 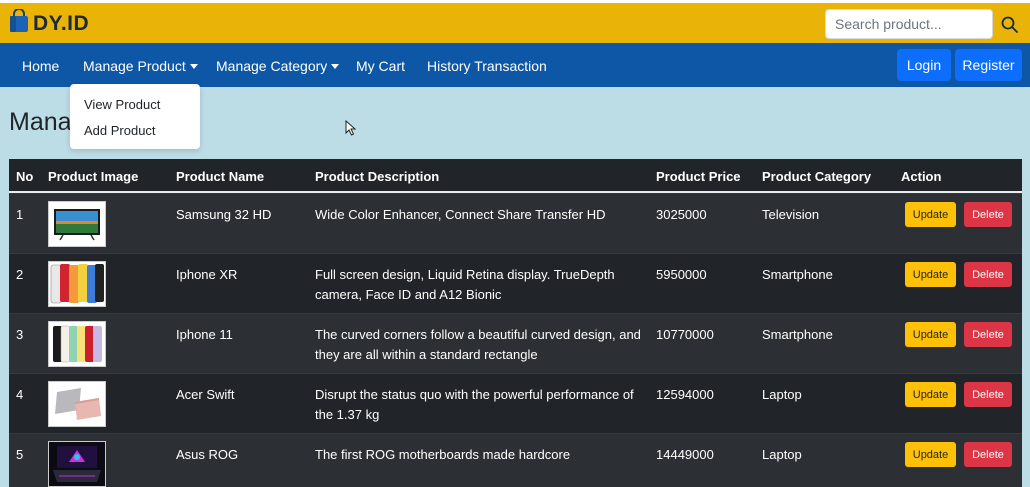 I want to click on brand-logo: DY.ID, so click(x=49, y=23).